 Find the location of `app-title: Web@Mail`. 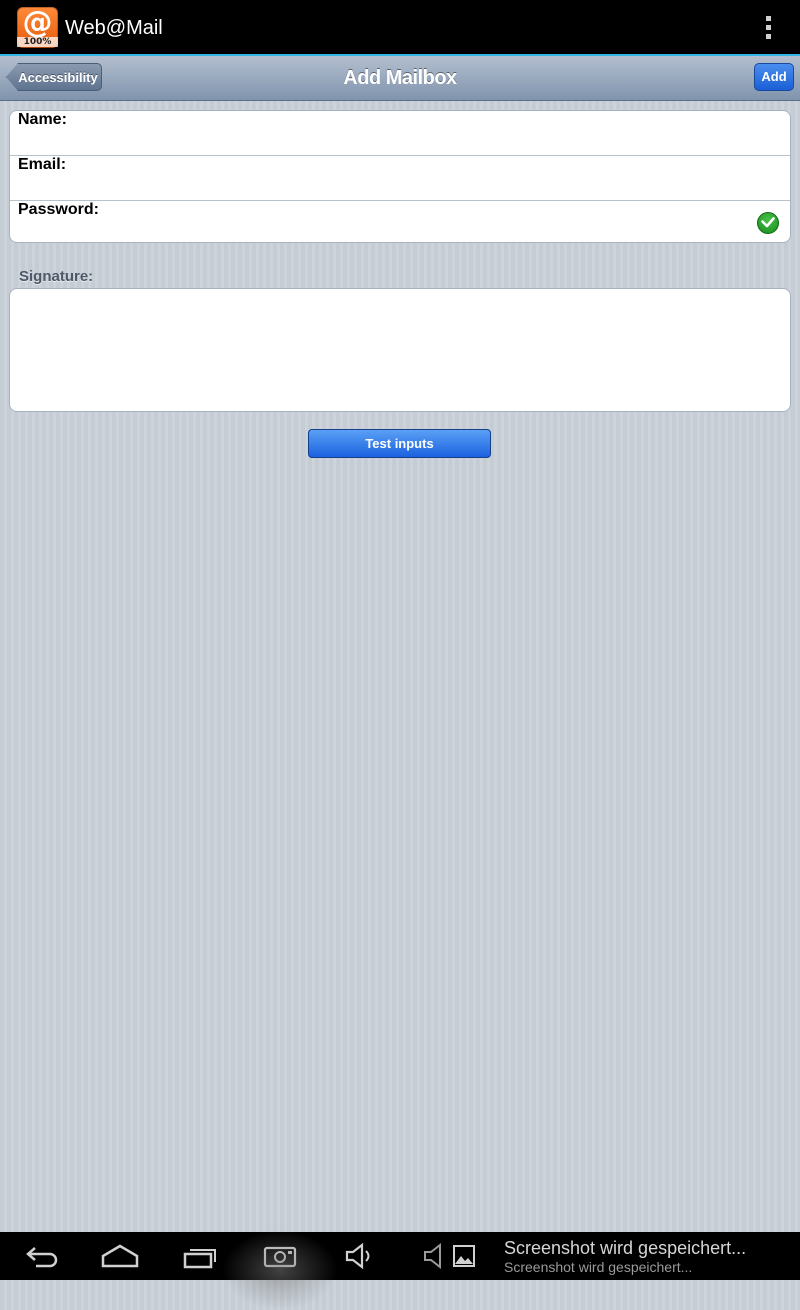

app-title: Web@Mail is located at coordinates (114, 28).